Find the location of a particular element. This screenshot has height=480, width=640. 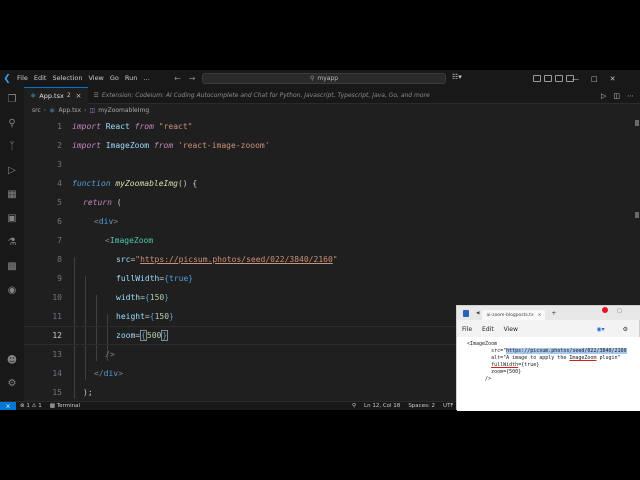

np-menu-view: View is located at coordinates (511, 329).